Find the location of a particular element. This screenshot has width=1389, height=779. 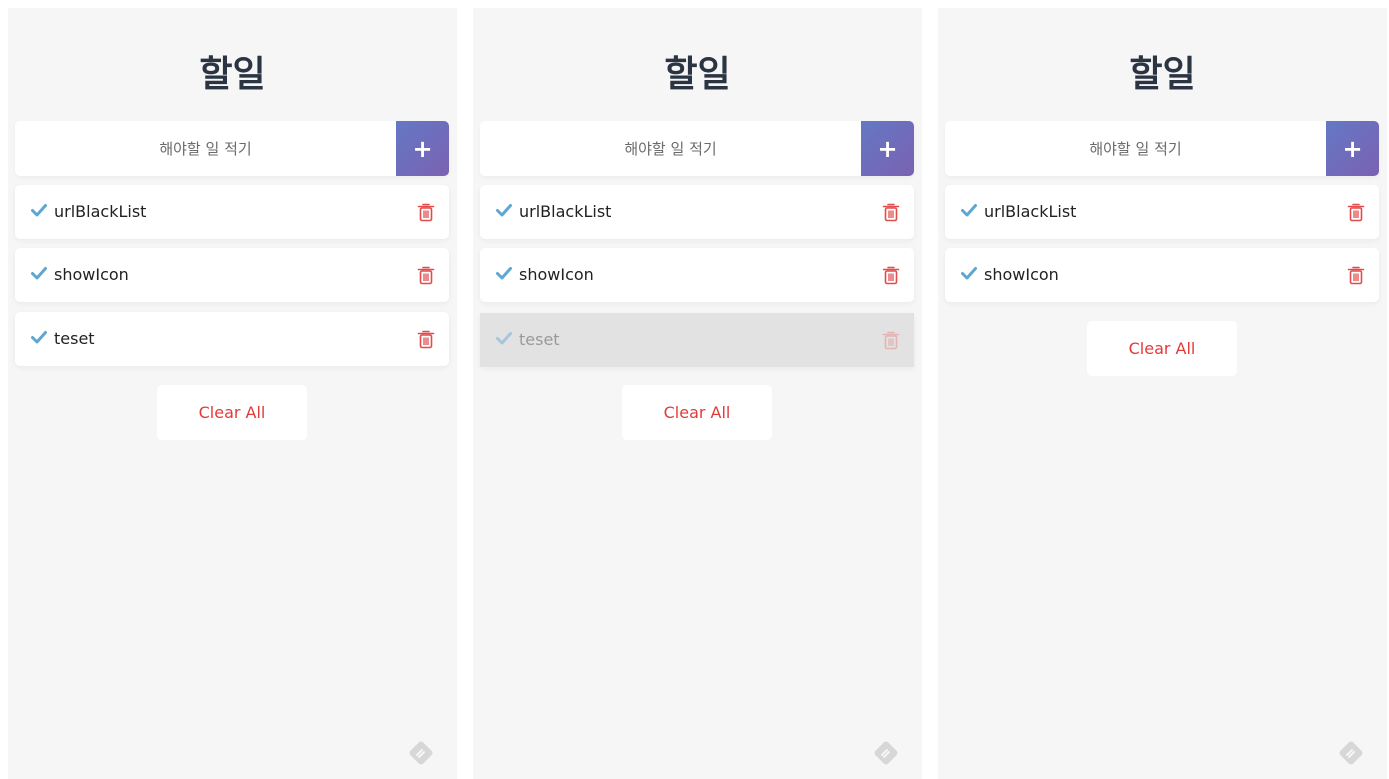

todo-item: teset is located at coordinates (232, 339).